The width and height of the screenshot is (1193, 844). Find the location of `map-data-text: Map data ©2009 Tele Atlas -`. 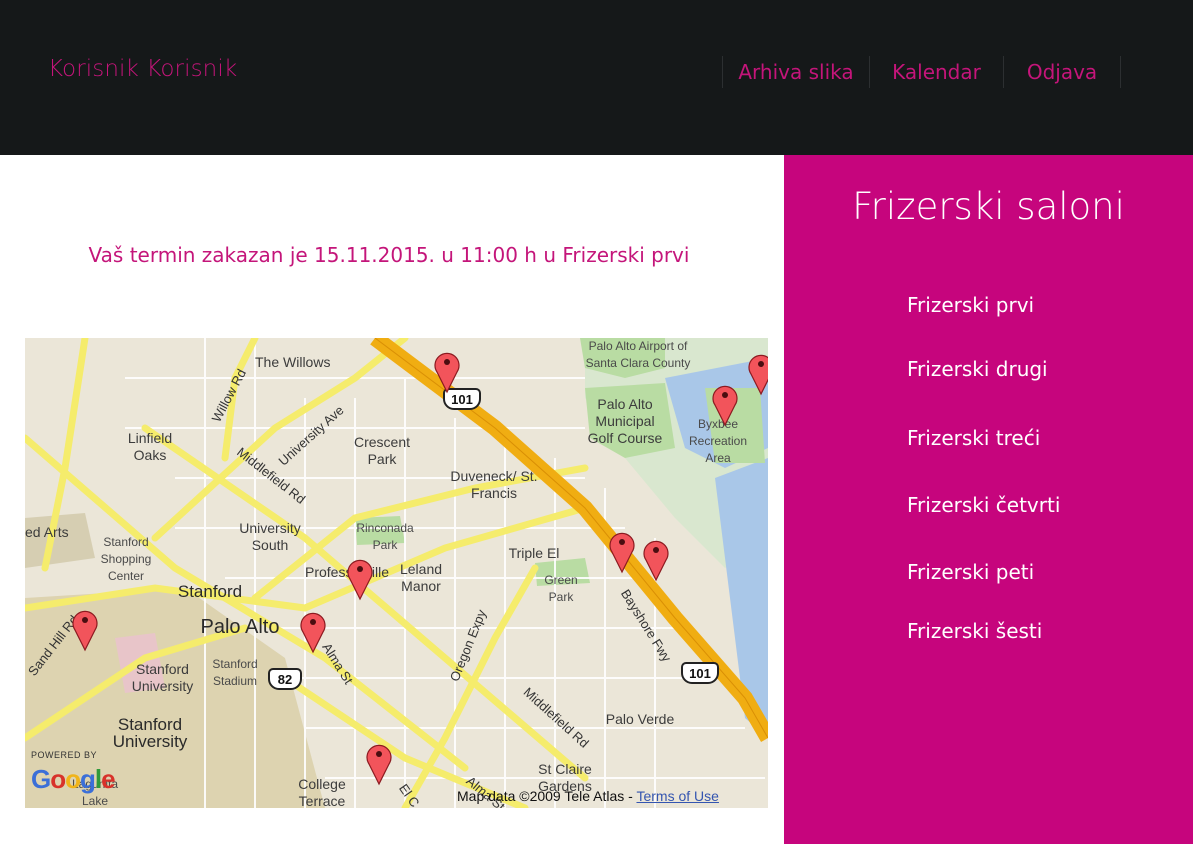

map-data-text: Map data ©2009 Tele Atlas - is located at coordinates (547, 796).